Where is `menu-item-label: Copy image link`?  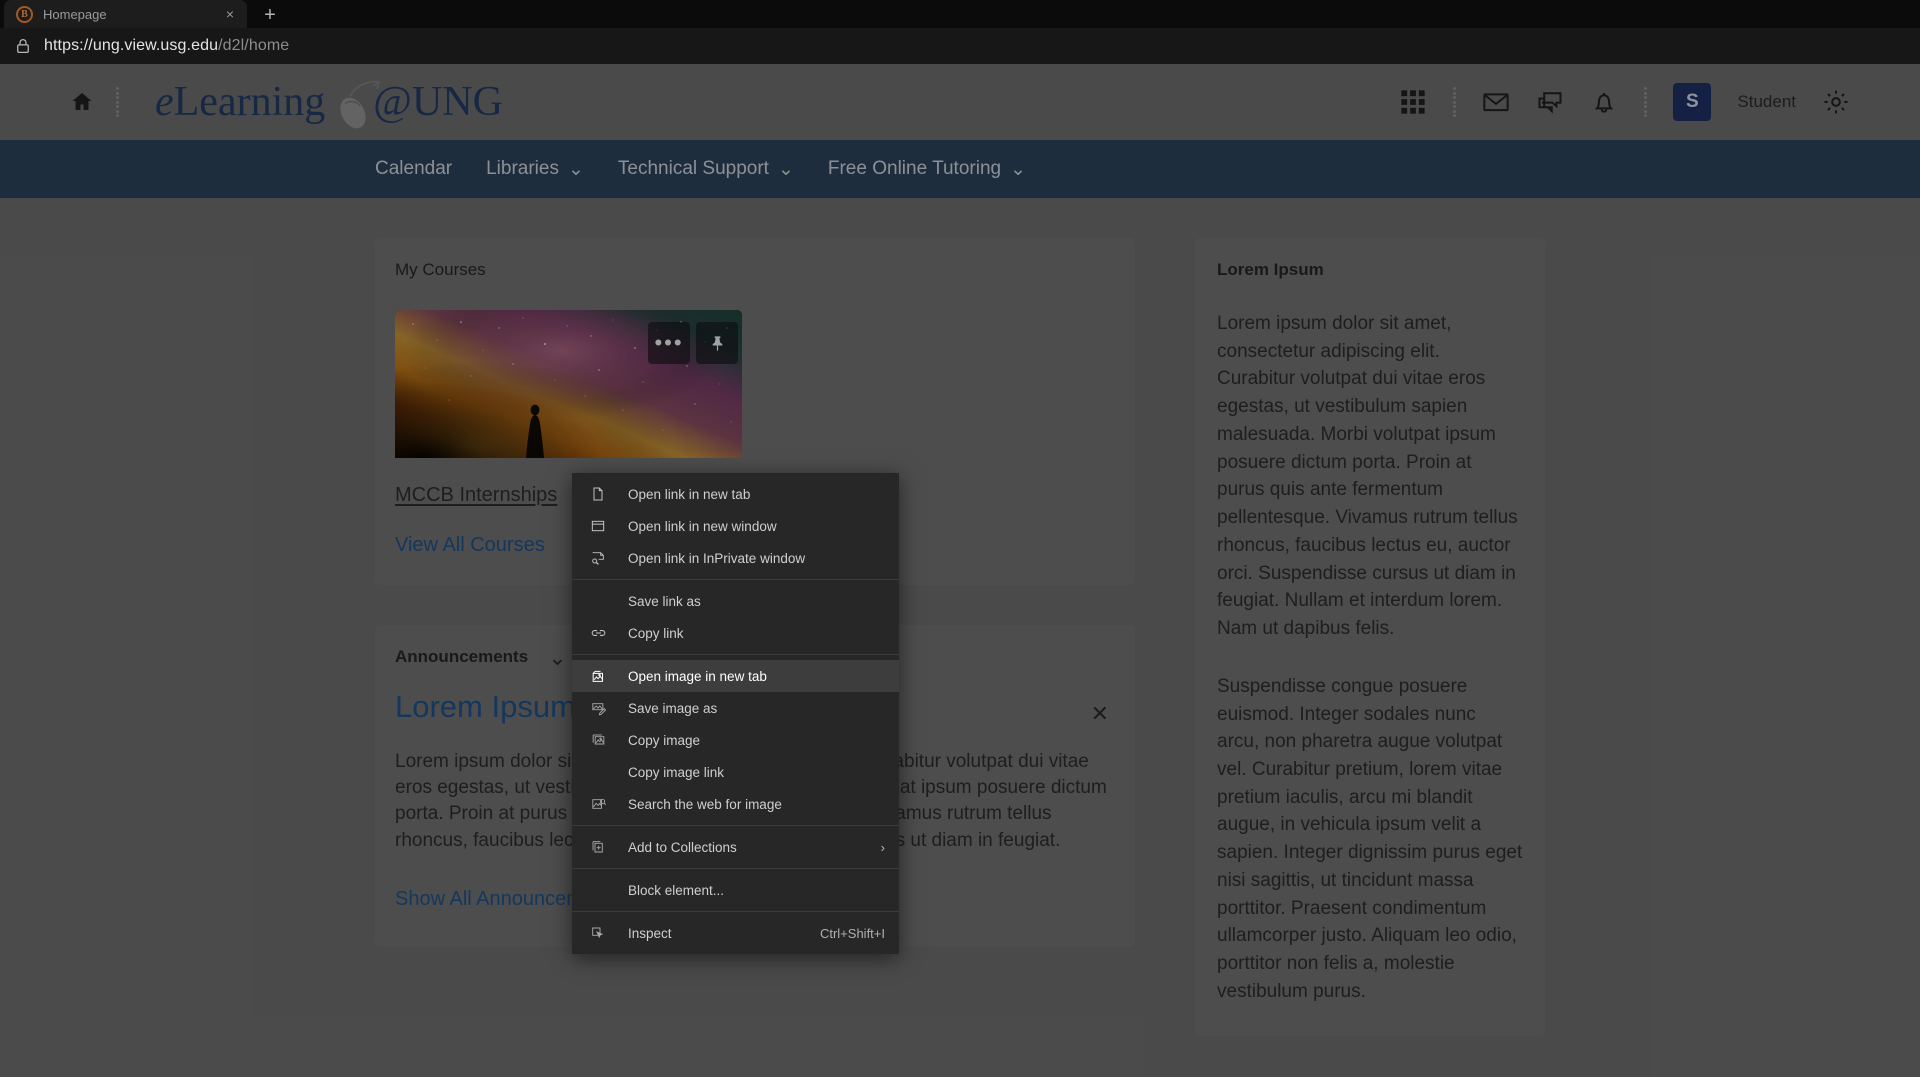
menu-item-label: Copy image link is located at coordinates (676, 772).